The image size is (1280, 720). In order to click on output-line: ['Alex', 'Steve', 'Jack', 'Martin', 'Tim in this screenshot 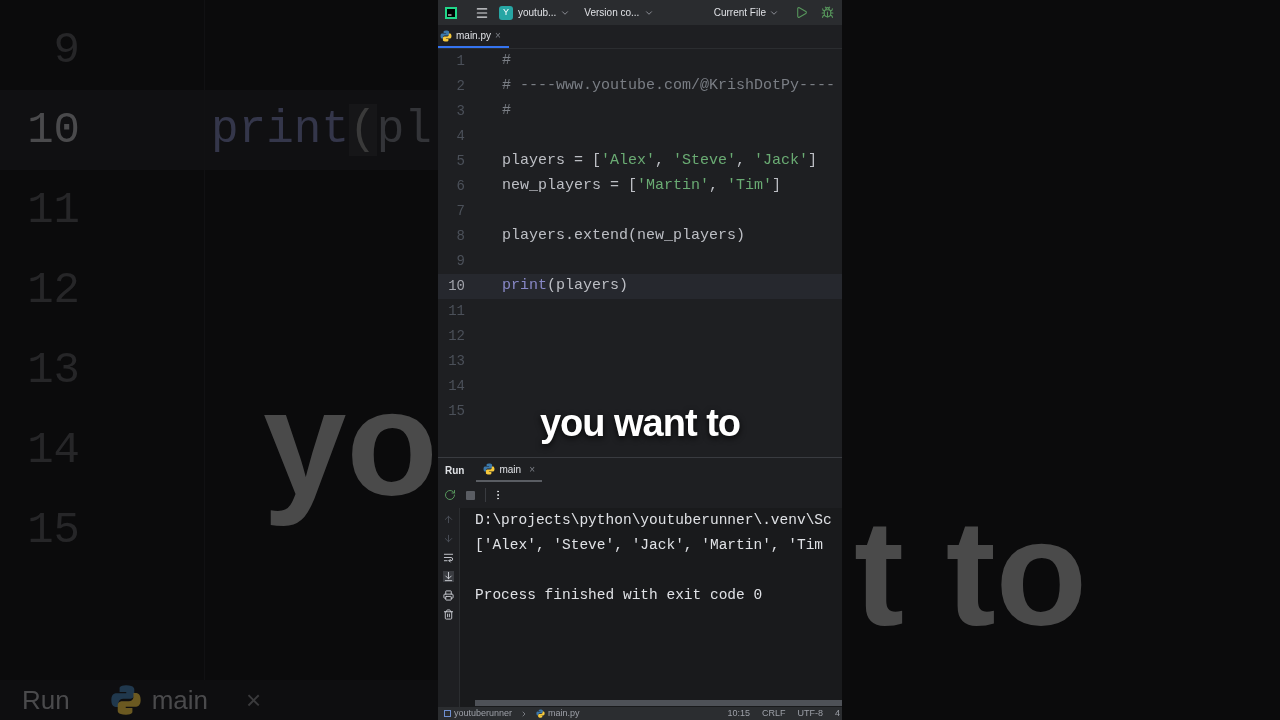, I will do `click(649, 545)`.